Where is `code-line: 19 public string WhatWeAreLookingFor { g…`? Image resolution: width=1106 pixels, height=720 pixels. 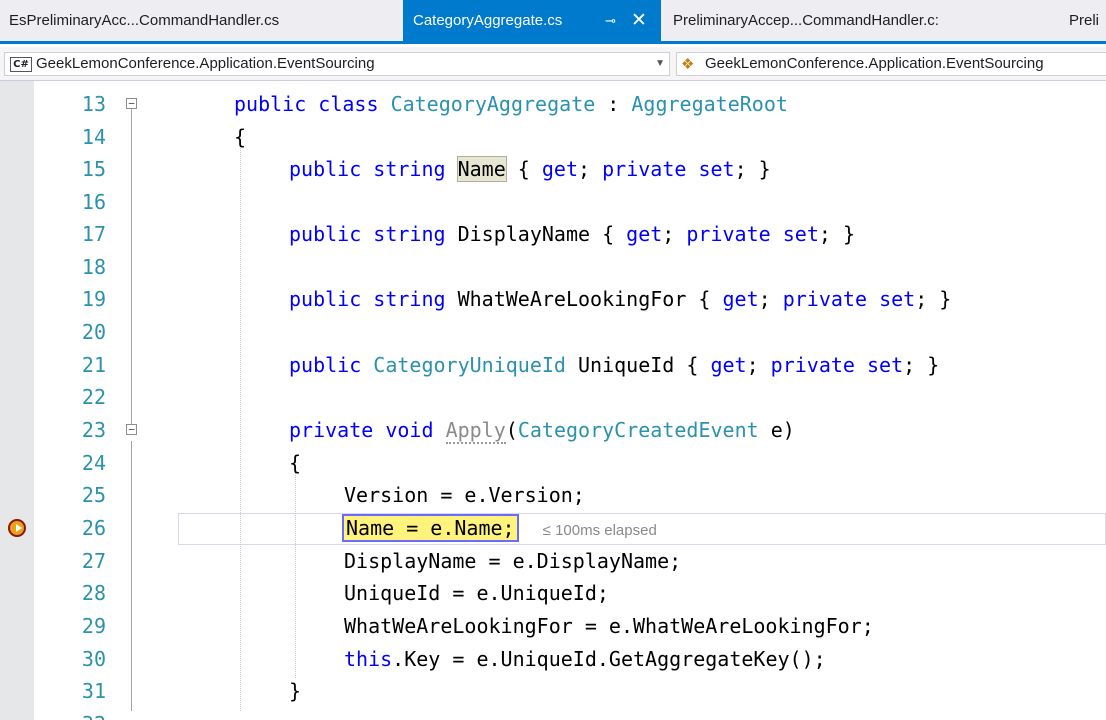 code-line: 19 public string WhatWeAreLookingFor { g… is located at coordinates (570, 299).